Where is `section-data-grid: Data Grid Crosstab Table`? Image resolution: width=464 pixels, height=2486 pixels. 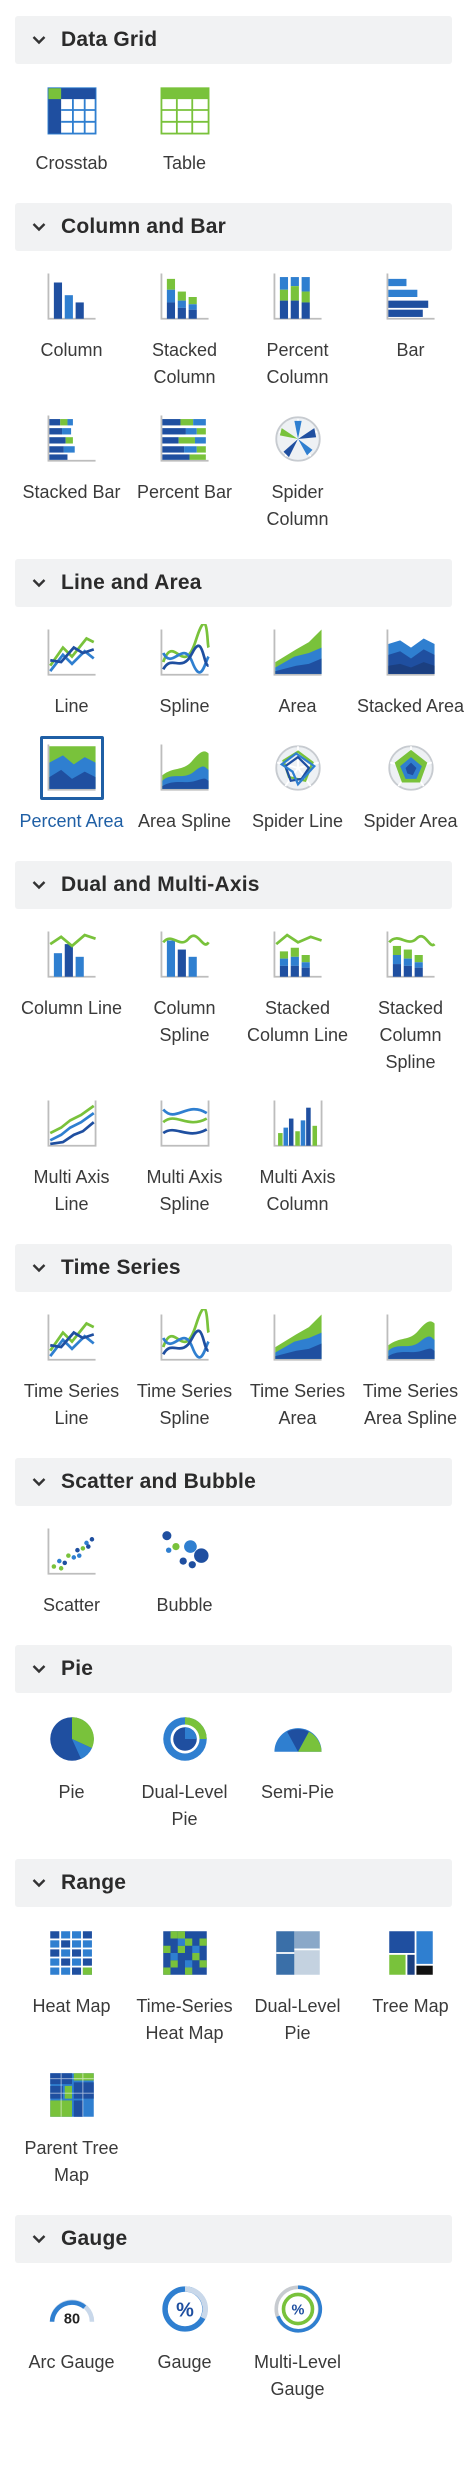
section-data-grid: Data Grid Crosstab Table is located at coordinates (233, 109).